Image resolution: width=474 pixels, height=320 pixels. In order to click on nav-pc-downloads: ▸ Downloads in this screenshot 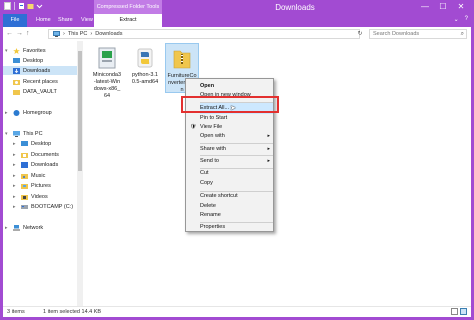, I will do `click(35, 164)`.